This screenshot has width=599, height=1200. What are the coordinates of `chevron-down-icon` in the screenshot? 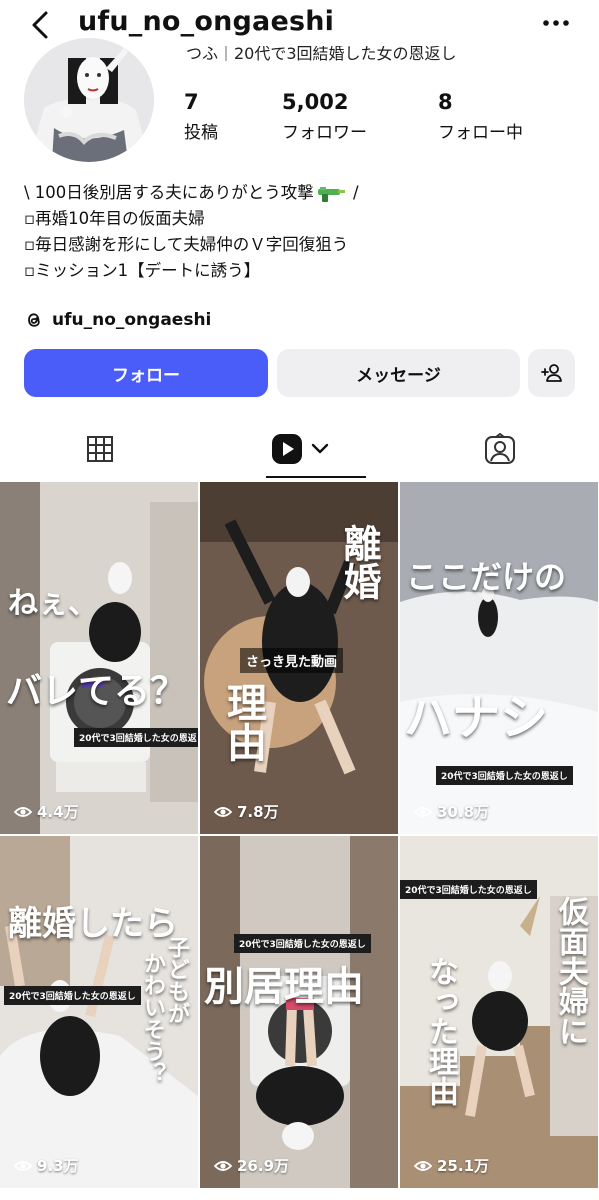 It's located at (319, 448).